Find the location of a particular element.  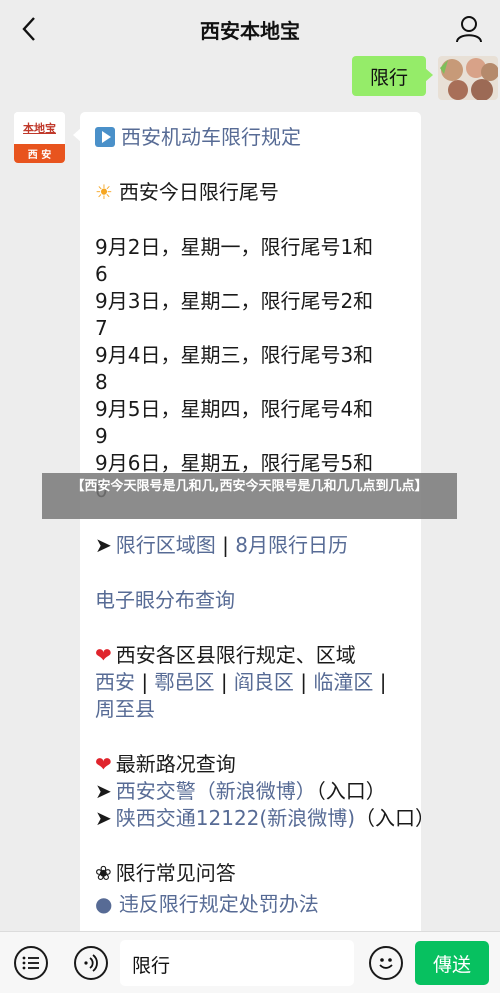

heading-link: 西安机动车限行规定 is located at coordinates (250, 137).